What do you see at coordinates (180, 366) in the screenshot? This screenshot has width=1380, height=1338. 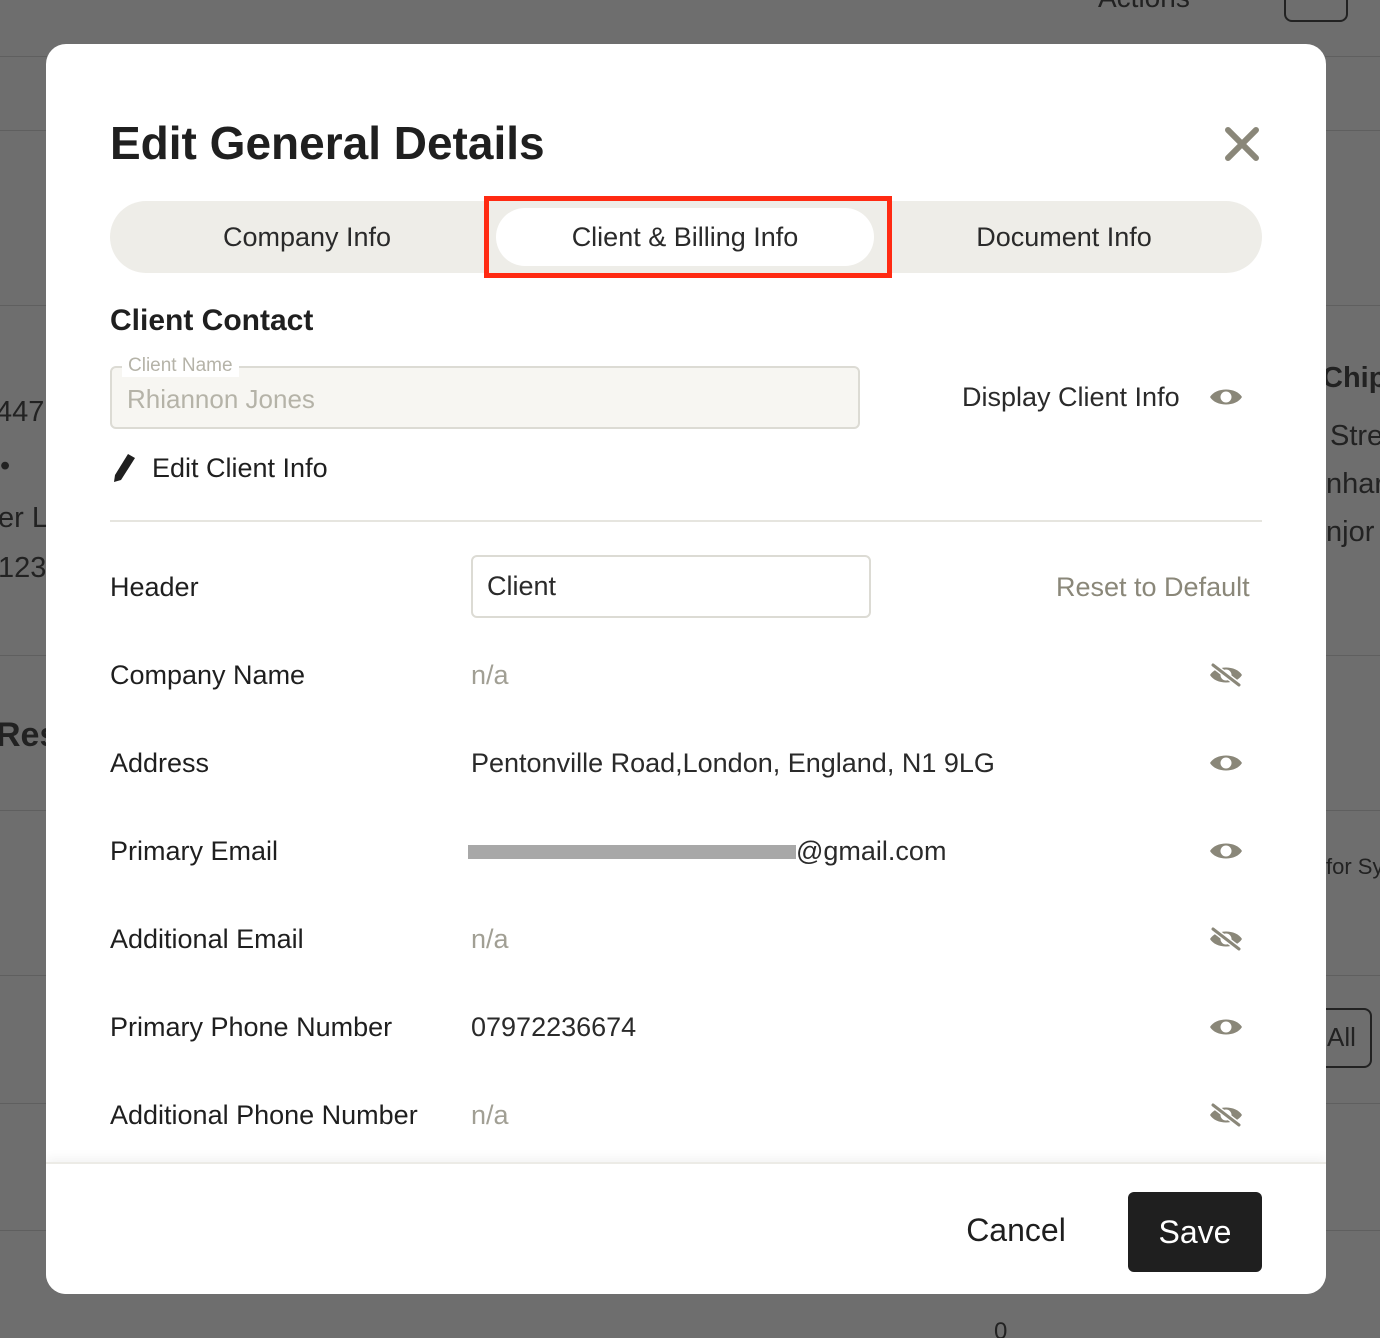 I see `client-name-legend: Client Name` at bounding box center [180, 366].